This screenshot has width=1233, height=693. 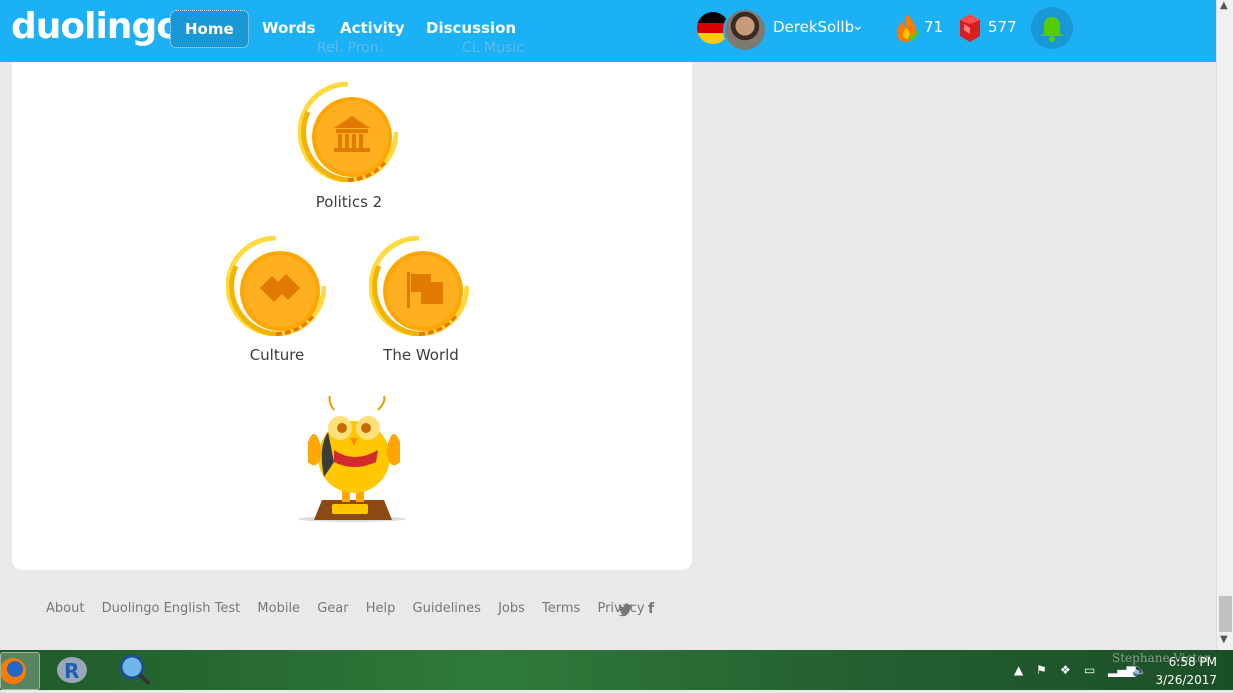 What do you see at coordinates (471, 28) in the screenshot?
I see `nav-discussion: Discussion` at bounding box center [471, 28].